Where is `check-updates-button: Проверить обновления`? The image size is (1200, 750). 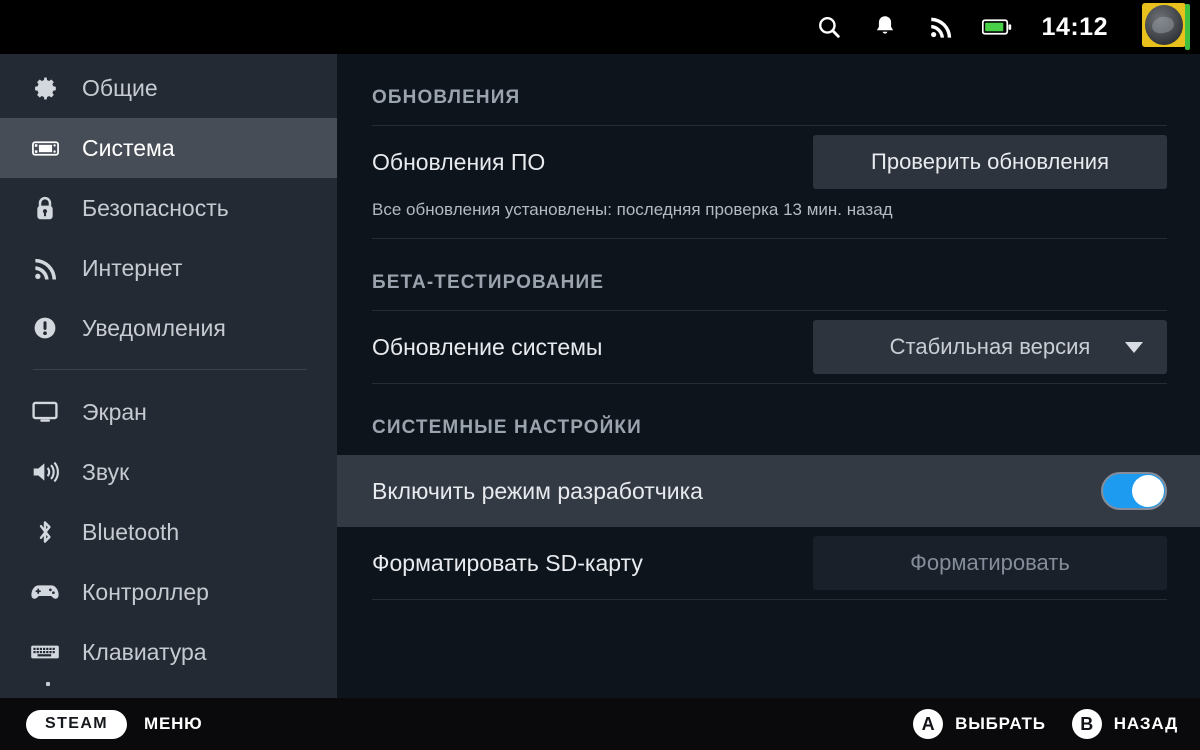
check-updates-button: Проверить обновления is located at coordinates (990, 162).